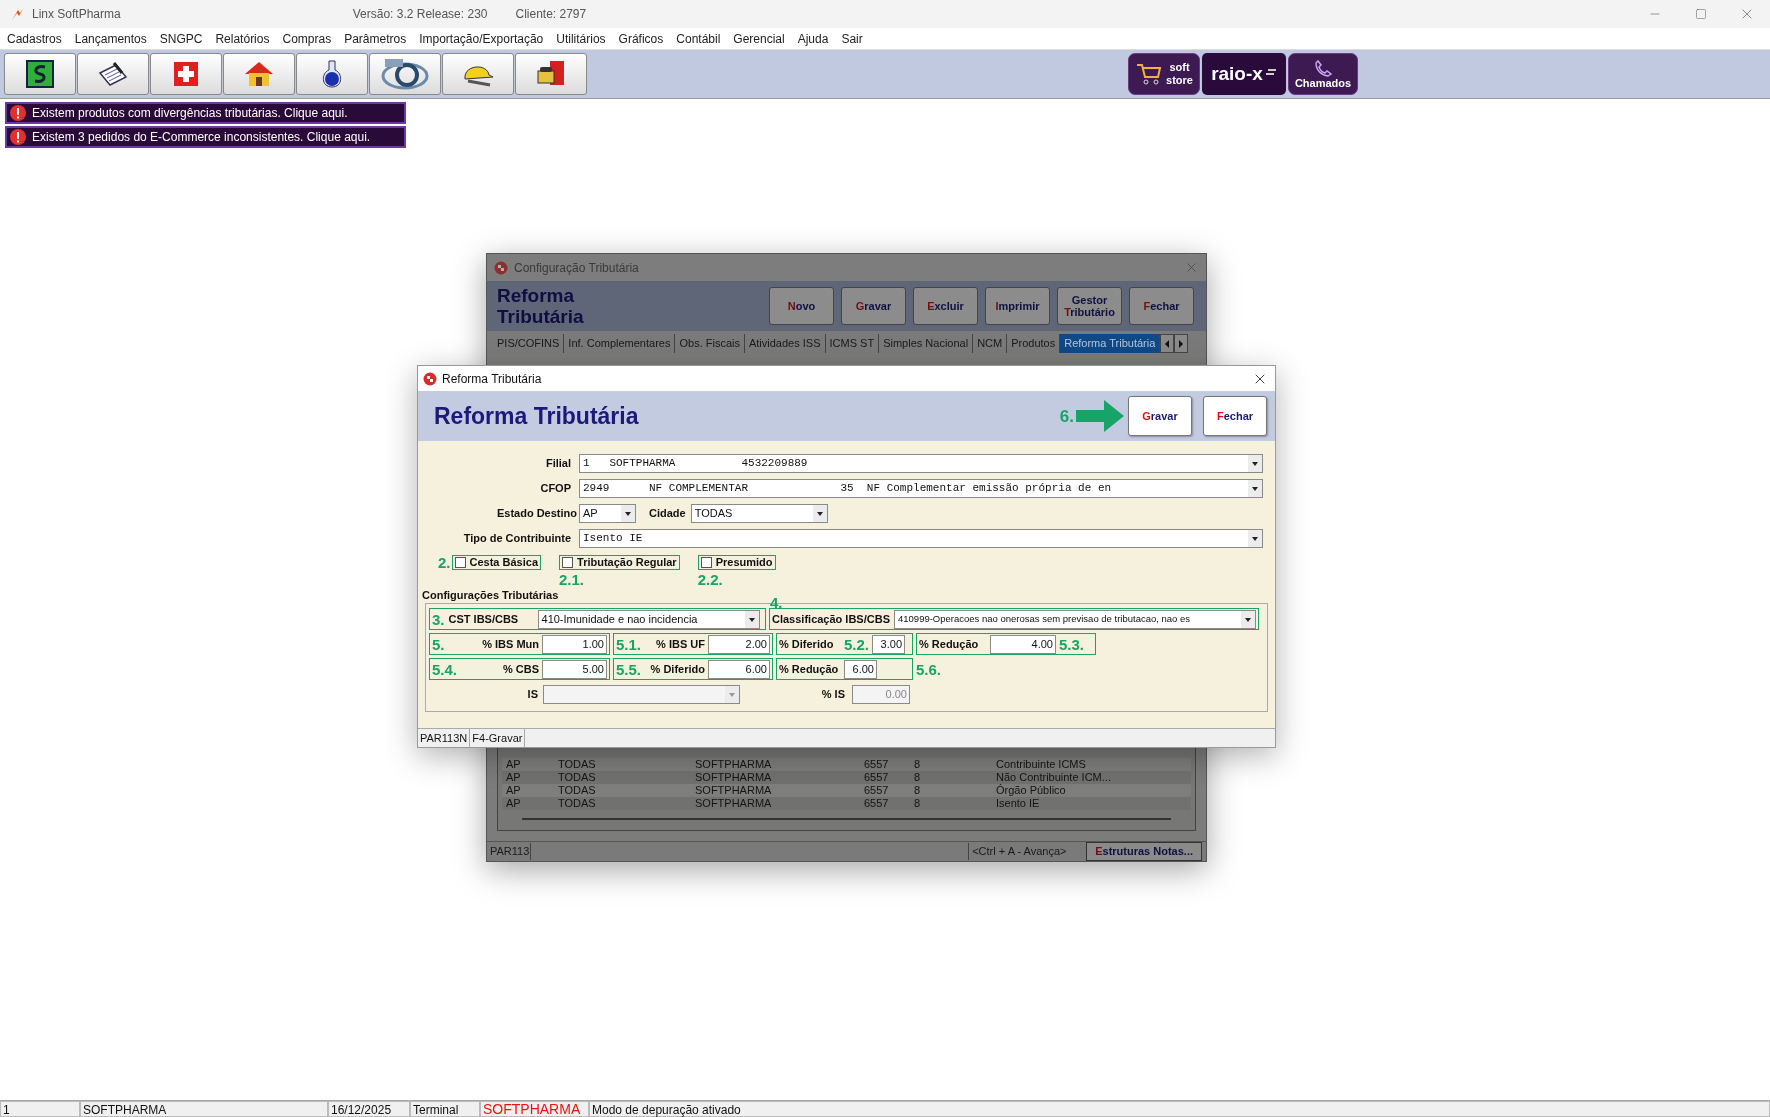 The width and height of the screenshot is (1770, 1117). Describe the element at coordinates (375, 38) in the screenshot. I see `menu-item: Parâmetros` at that location.